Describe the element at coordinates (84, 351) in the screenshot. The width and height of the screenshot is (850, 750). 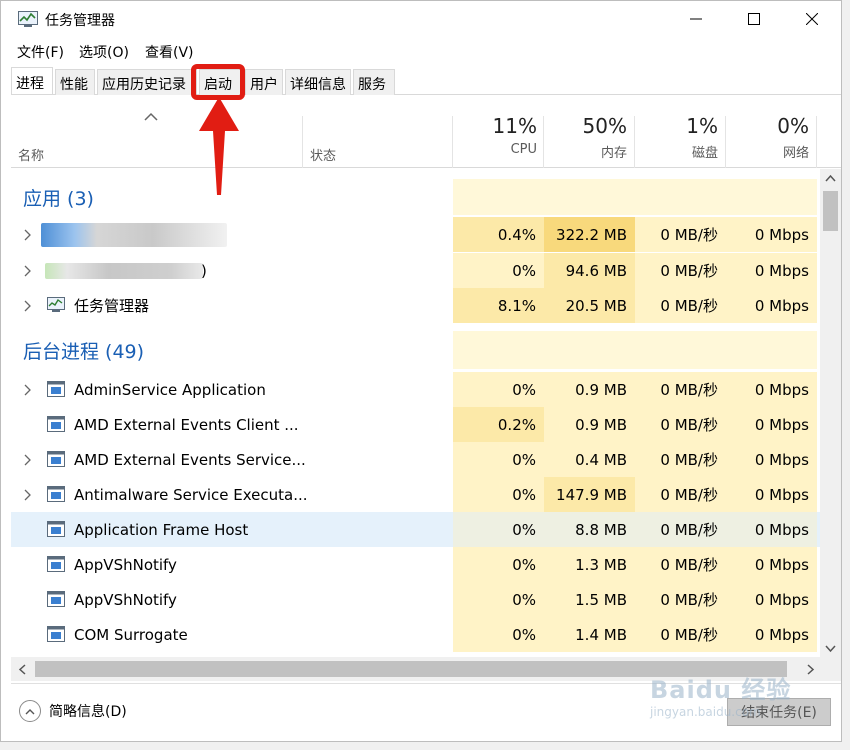
I see `group-title-background: 后台进程 (49)` at that location.